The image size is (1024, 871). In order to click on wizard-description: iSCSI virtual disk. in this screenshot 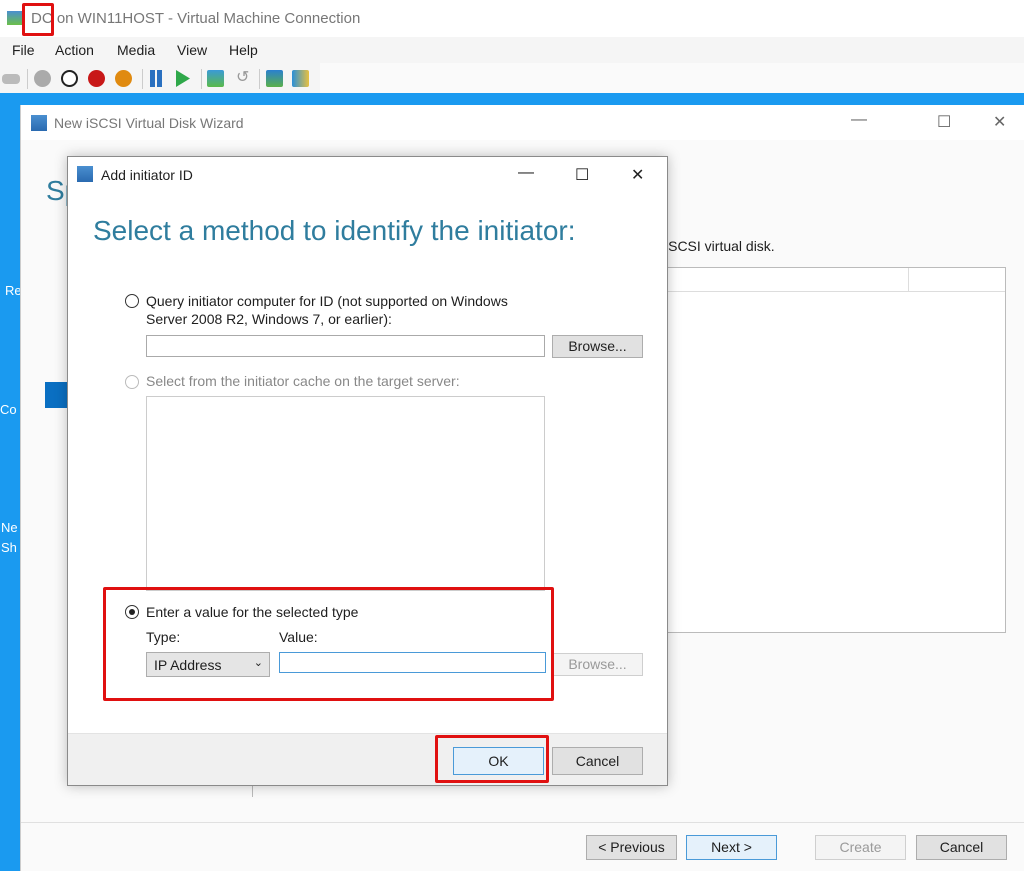, I will do `click(720, 246)`.